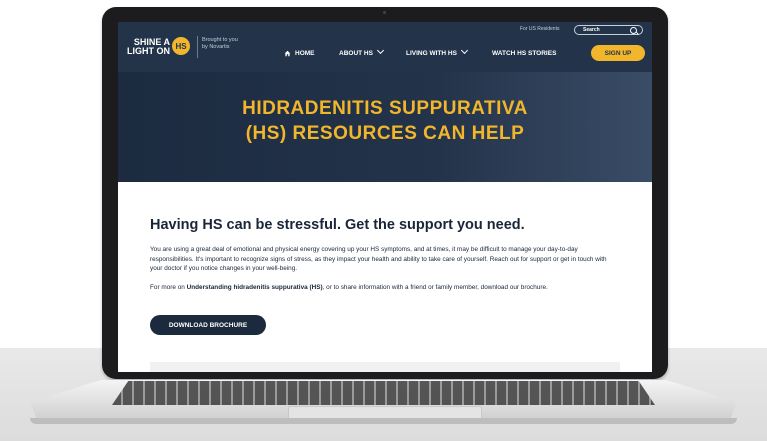  What do you see at coordinates (232, 44) in the screenshot?
I see `brought-by-text: Brought to you by Novartis` at bounding box center [232, 44].